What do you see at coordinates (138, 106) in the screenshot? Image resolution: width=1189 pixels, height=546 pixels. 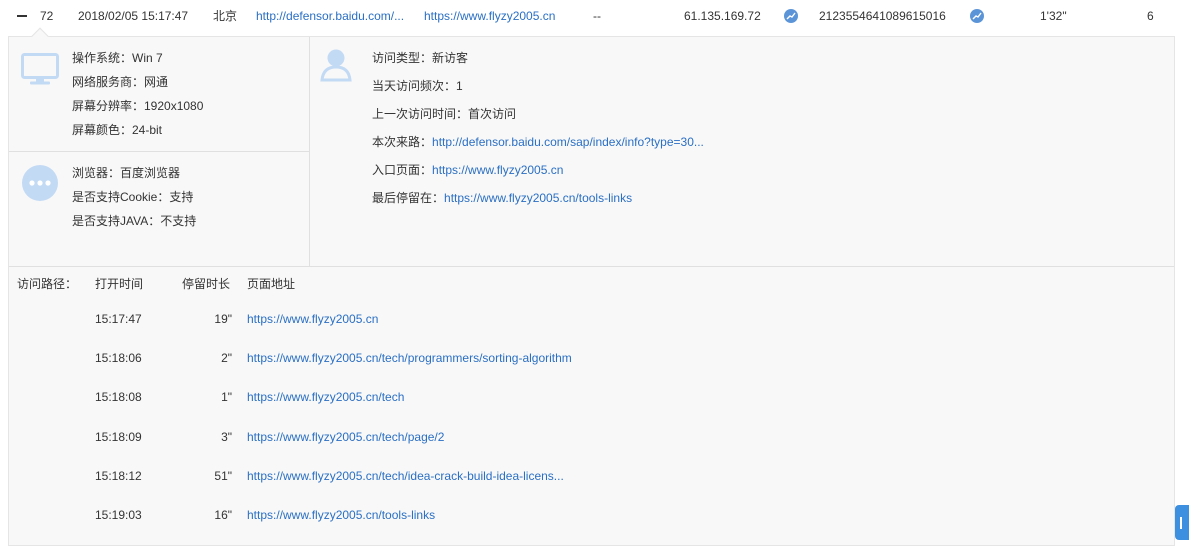 I see `resolution-info: 屏幕分辨率：1920x1080` at bounding box center [138, 106].